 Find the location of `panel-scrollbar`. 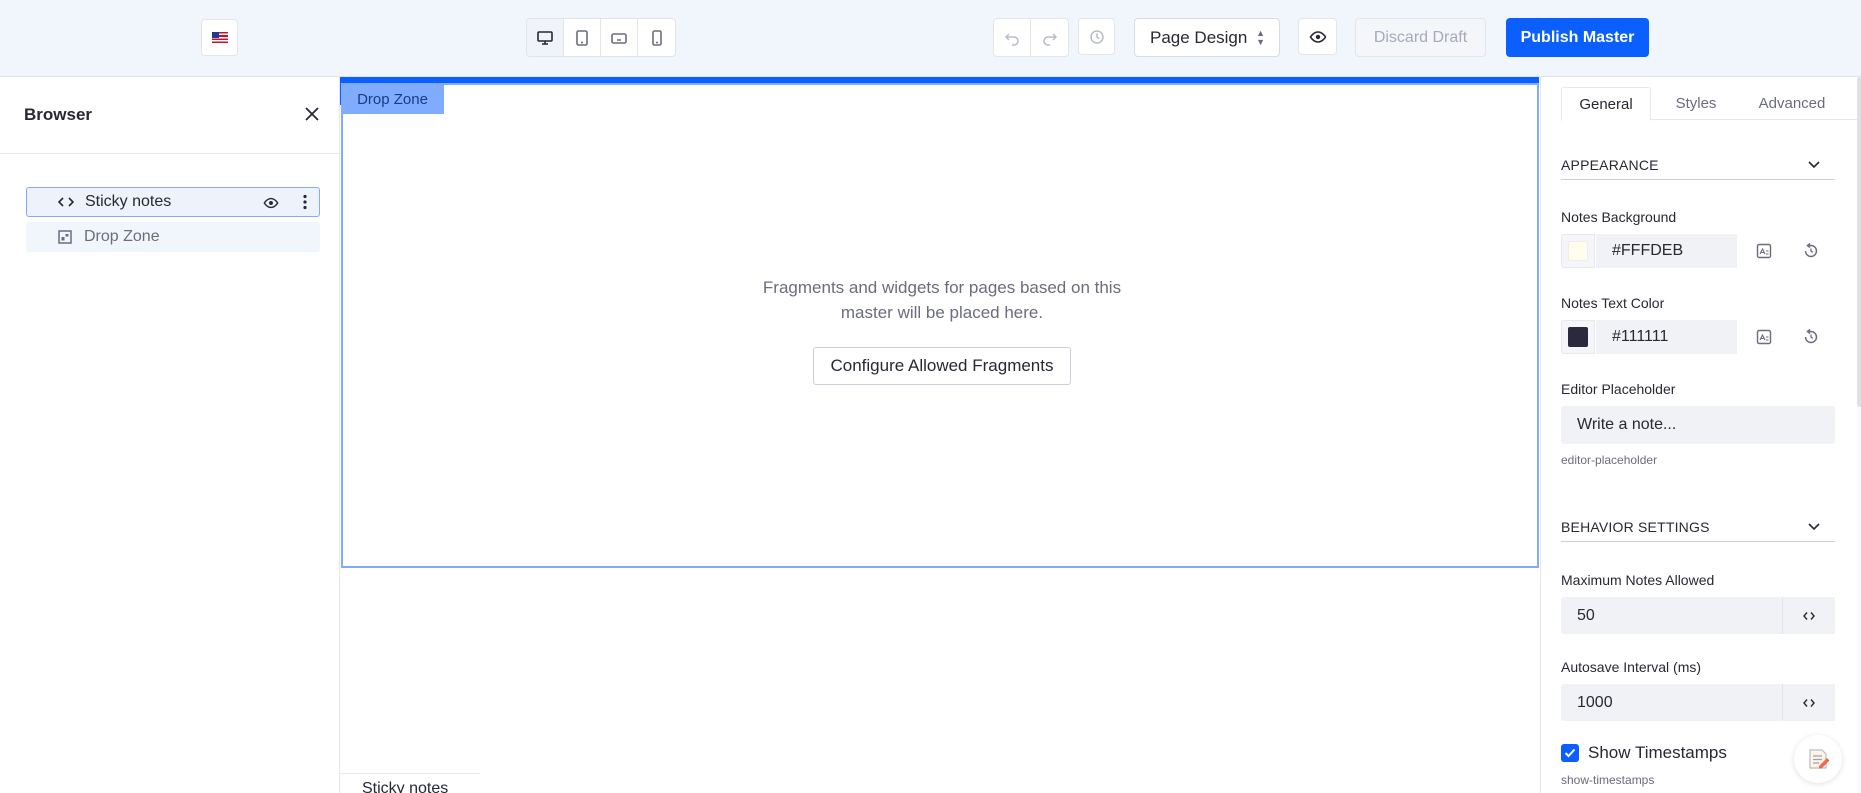

panel-scrollbar is located at coordinates (1859, 435).